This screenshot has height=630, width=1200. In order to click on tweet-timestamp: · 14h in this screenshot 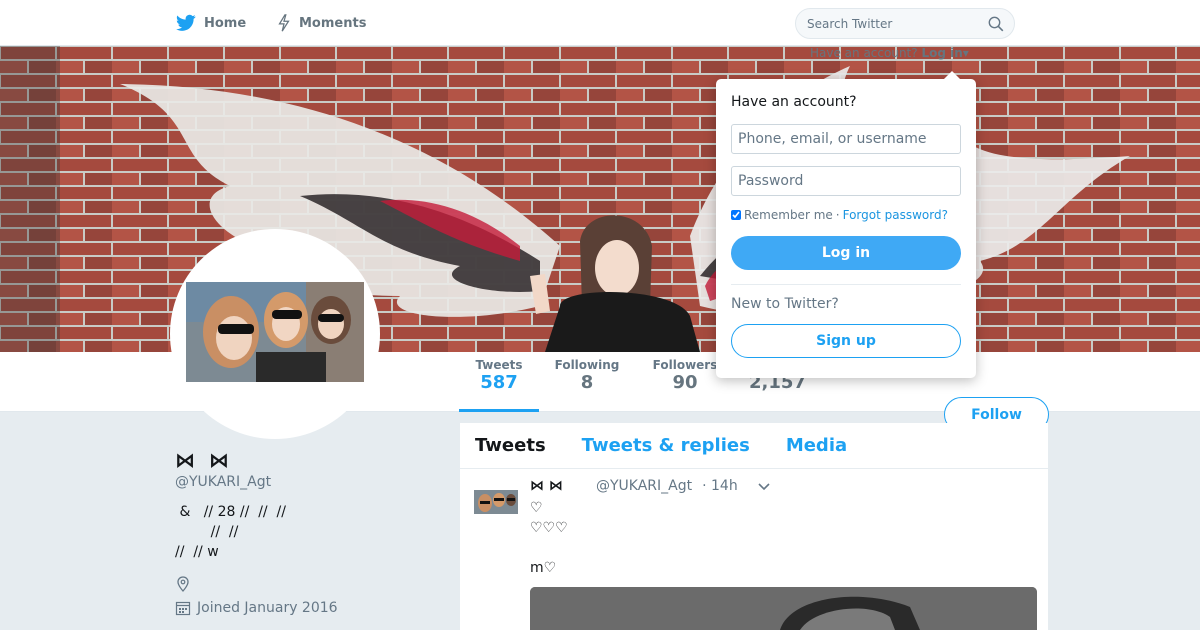, I will do `click(720, 486)`.